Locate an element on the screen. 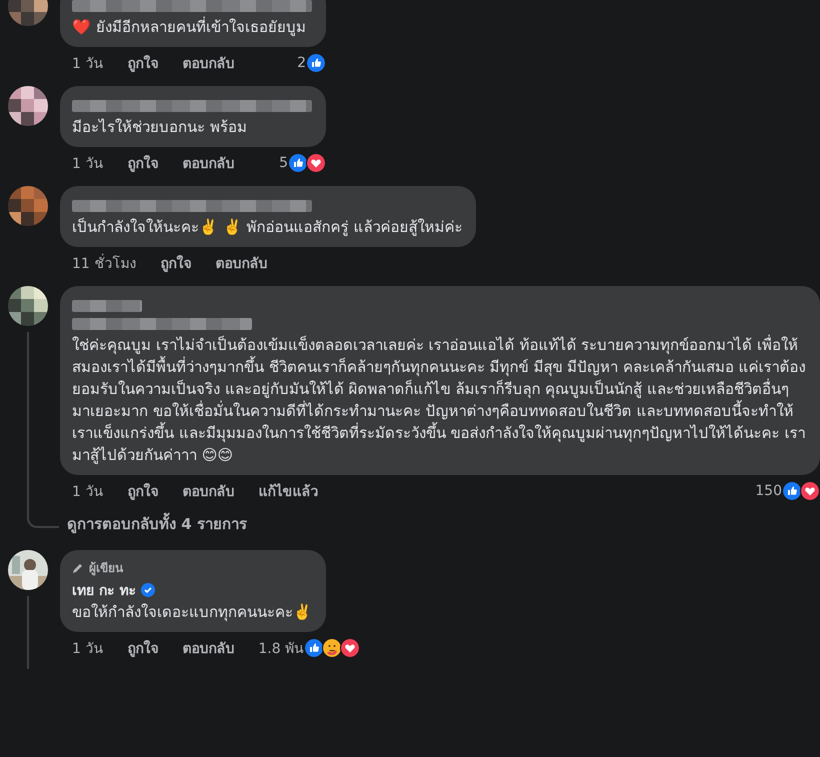 Image resolution: width=820 pixels, height=757 pixels. comment-text: มีอะไรให้ช่วยบอกนะ พร้อม is located at coordinates (160, 127).